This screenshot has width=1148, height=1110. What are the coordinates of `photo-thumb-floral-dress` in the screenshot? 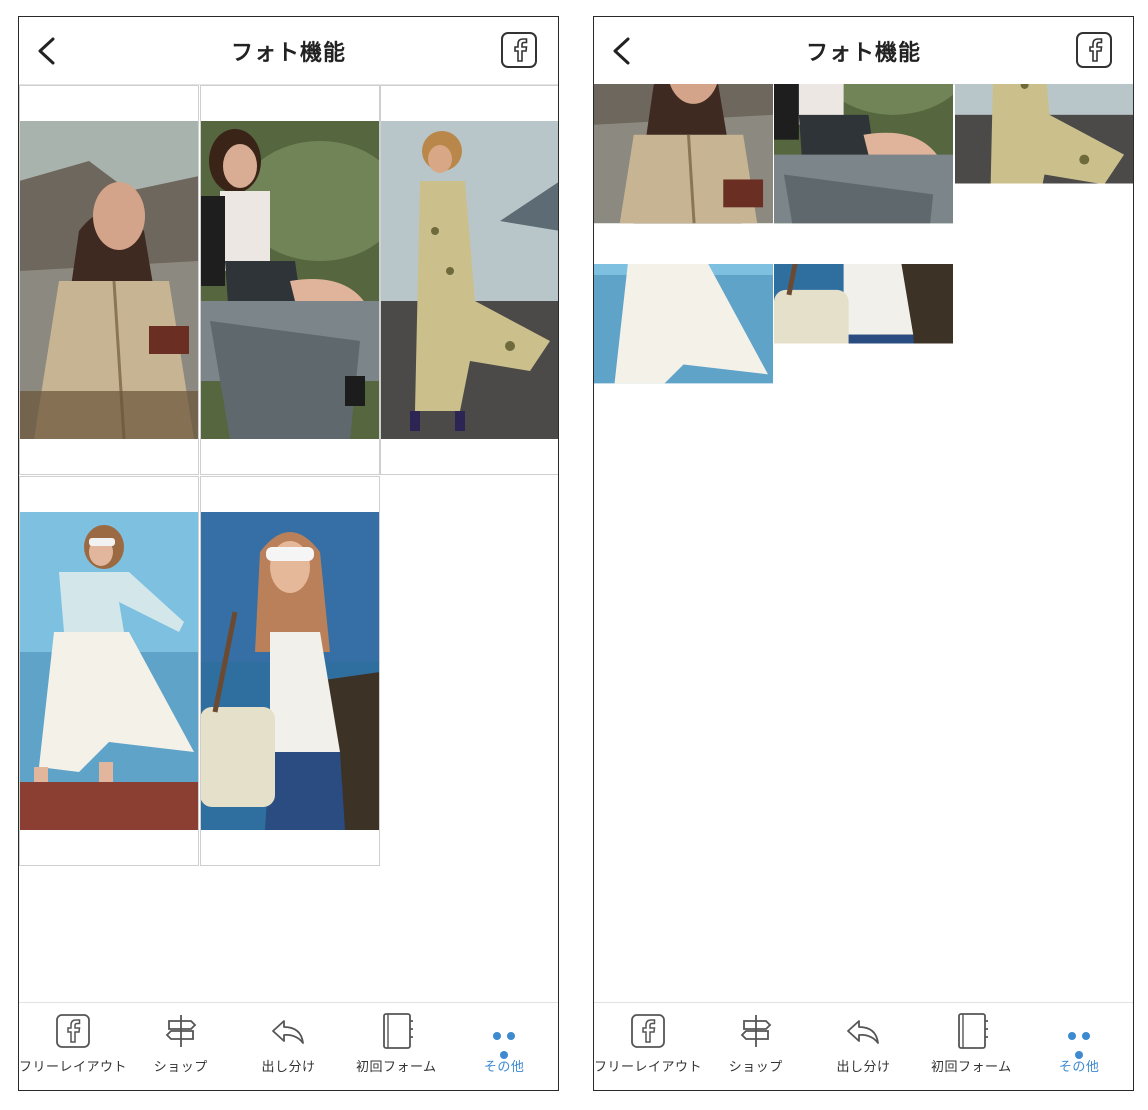 It's located at (1044, 173).